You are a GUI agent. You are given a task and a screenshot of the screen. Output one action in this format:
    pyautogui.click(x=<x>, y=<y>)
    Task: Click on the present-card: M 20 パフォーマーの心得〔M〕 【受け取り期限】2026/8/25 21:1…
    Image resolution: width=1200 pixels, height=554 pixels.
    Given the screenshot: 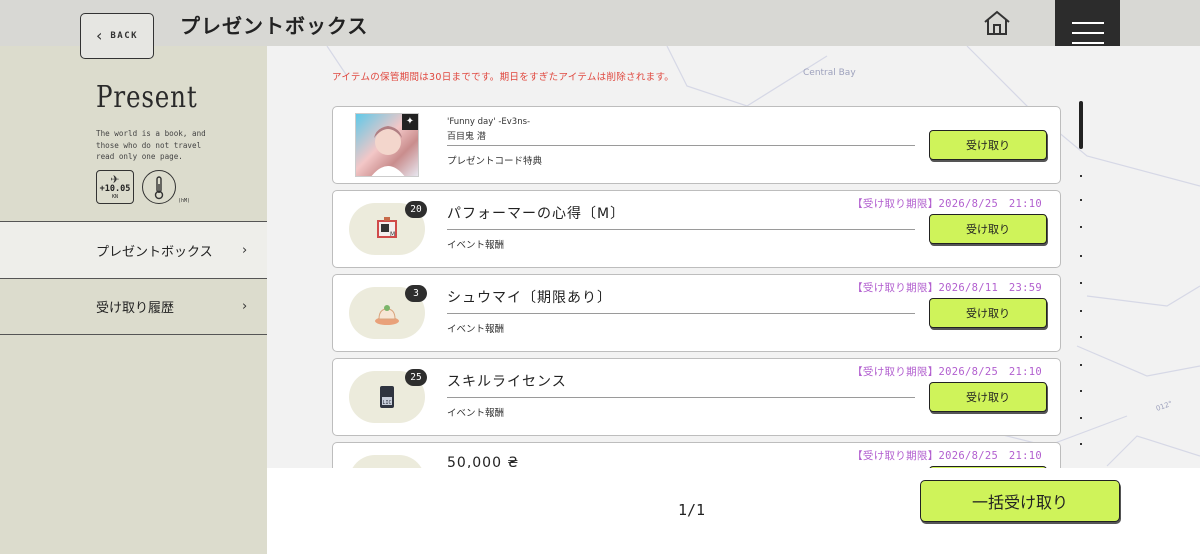 What is the action you would take?
    pyautogui.click(x=696, y=229)
    